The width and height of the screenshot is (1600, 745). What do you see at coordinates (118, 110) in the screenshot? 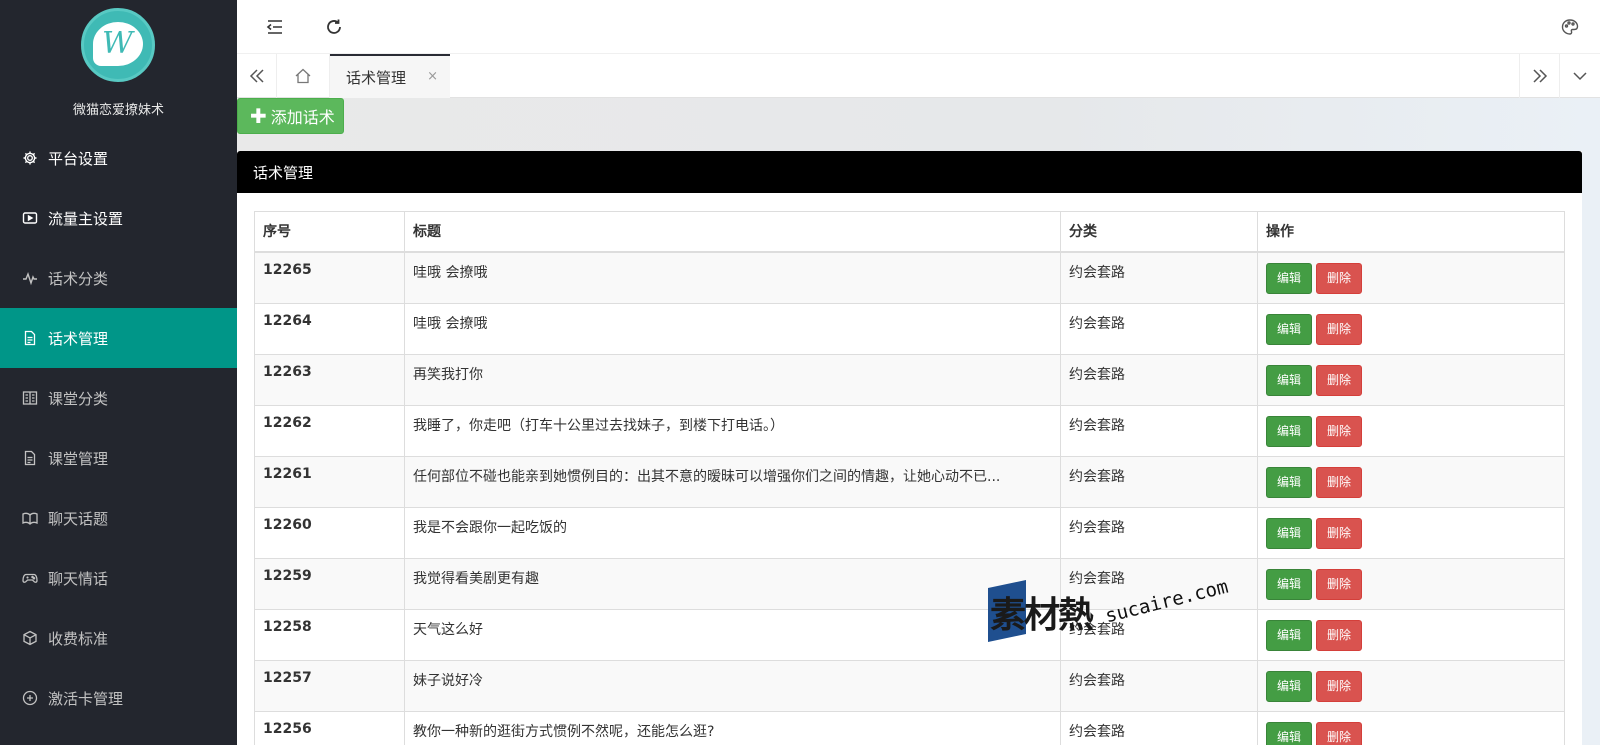
I see `site-name: 微猫恋爱撩妹术` at bounding box center [118, 110].